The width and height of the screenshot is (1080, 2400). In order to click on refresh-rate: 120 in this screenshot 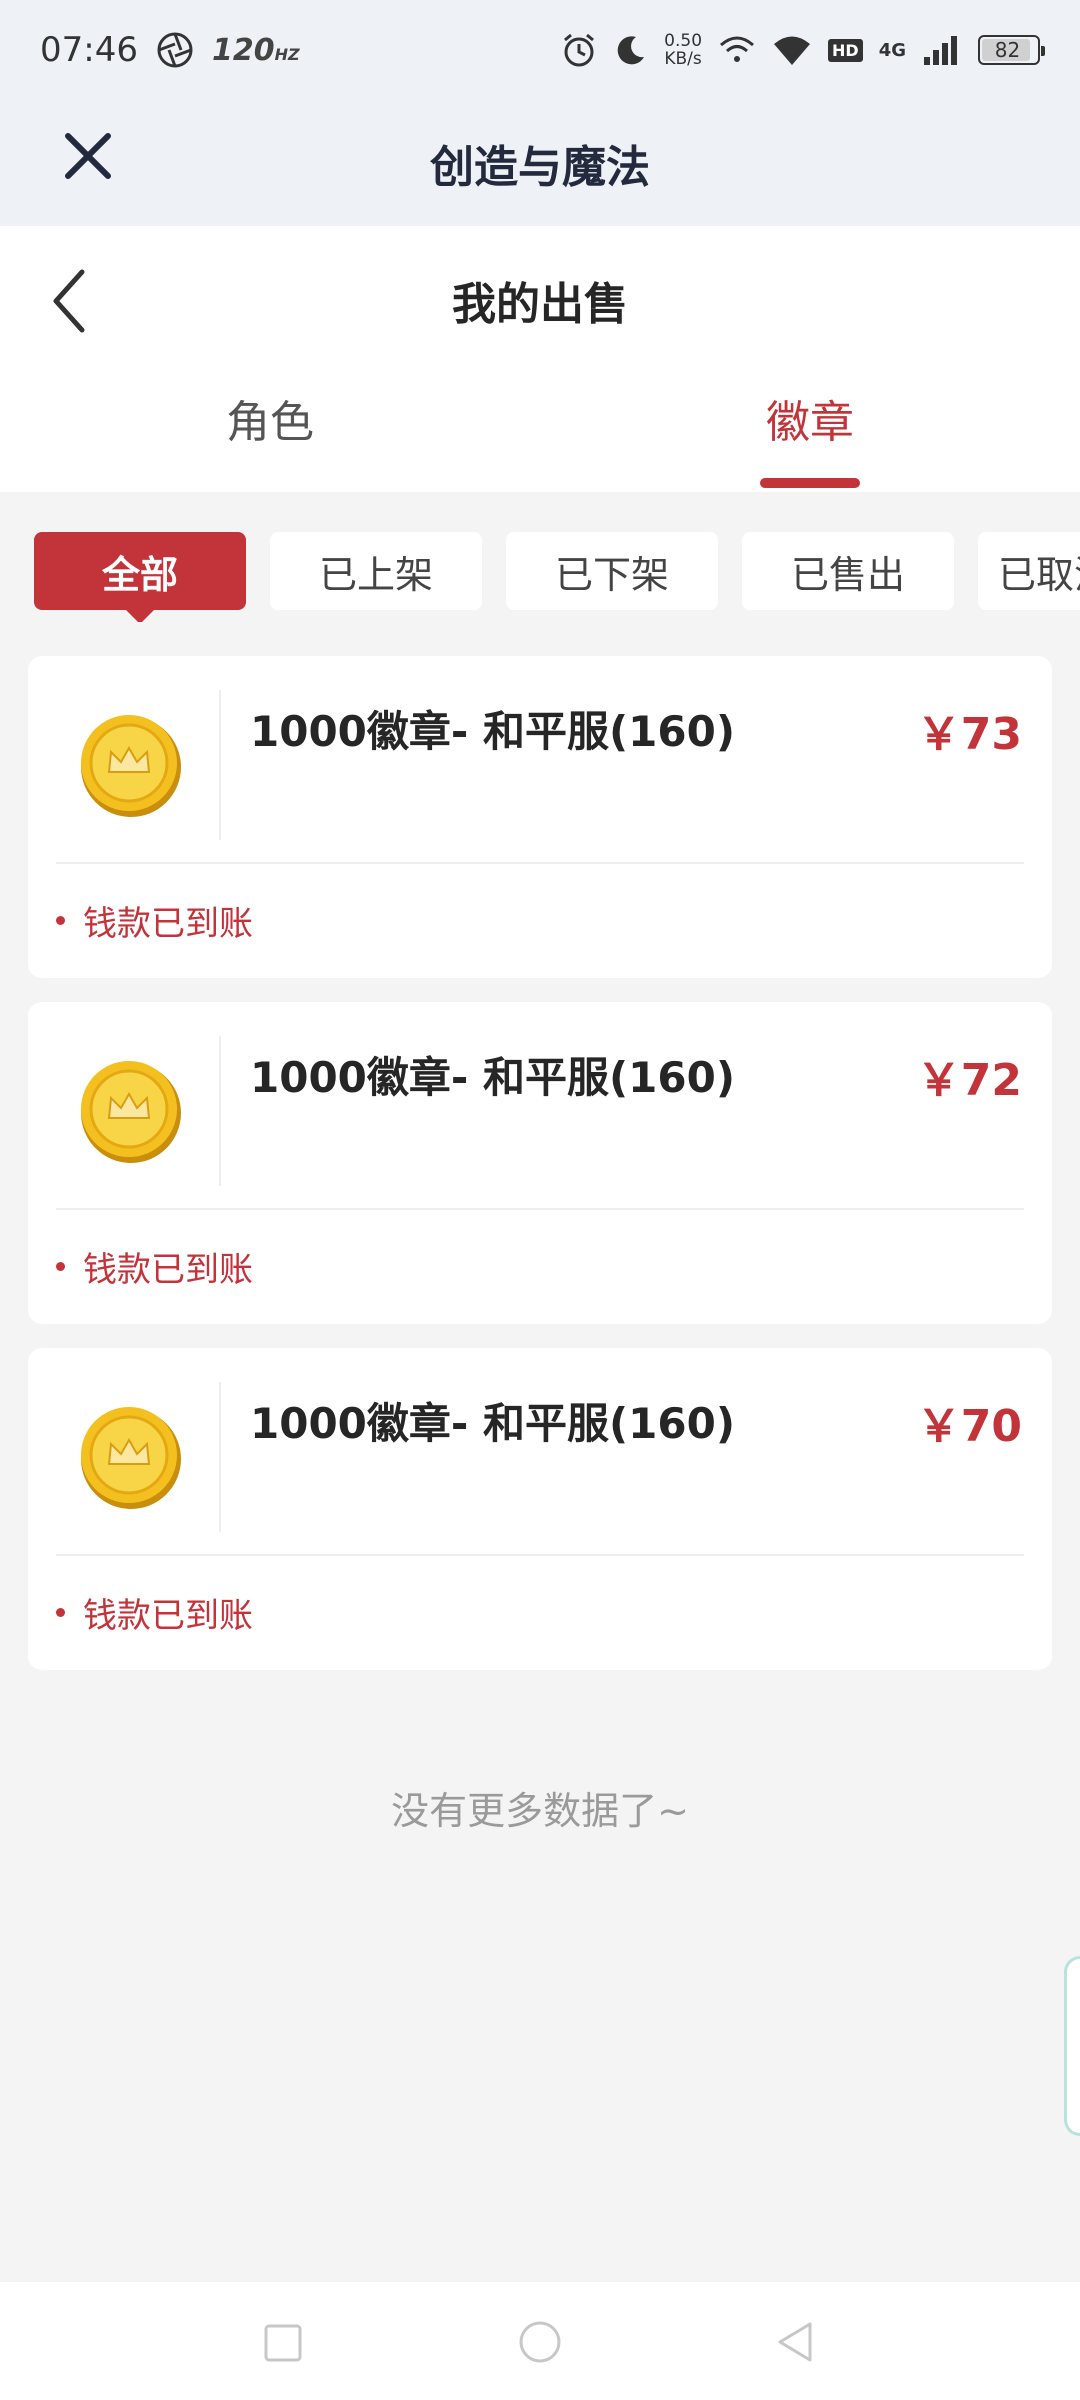, I will do `click(243, 50)`.